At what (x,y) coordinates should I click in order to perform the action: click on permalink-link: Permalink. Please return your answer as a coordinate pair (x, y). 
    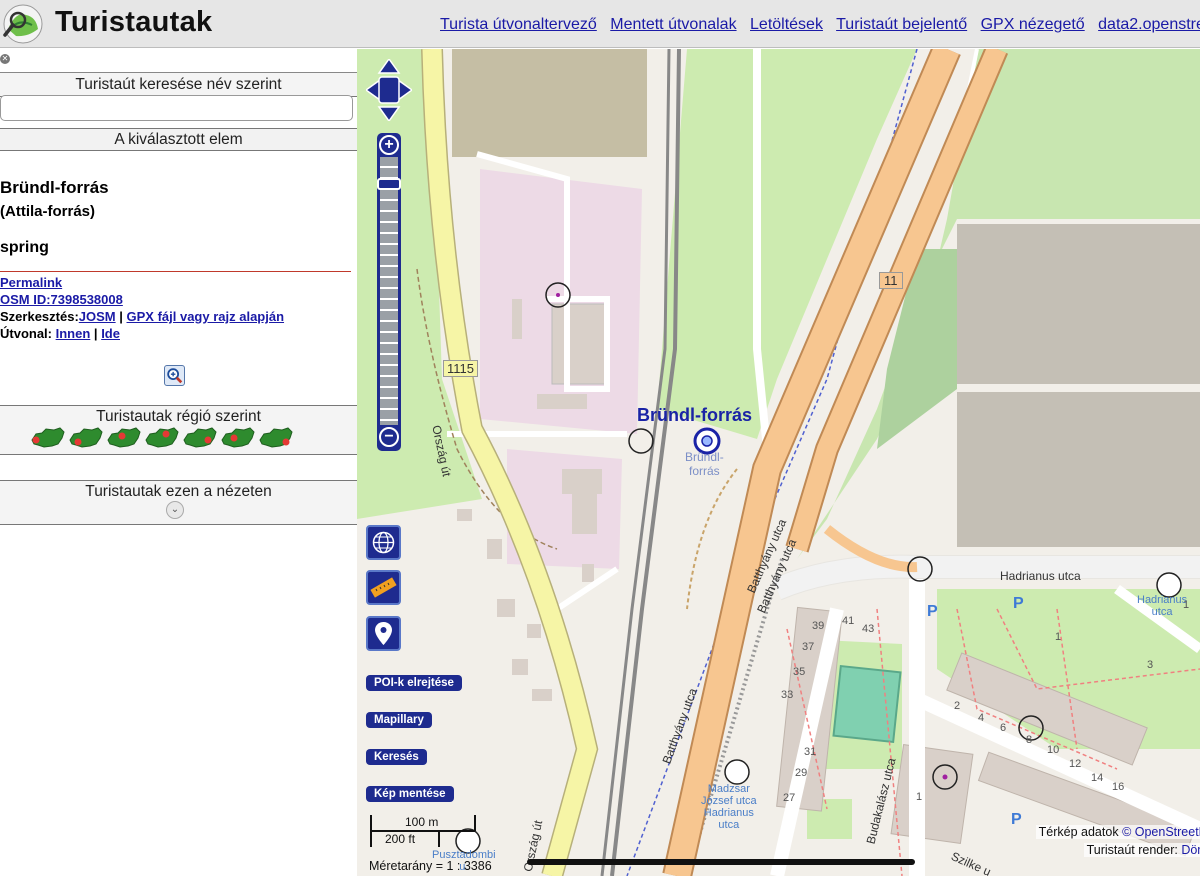
    Looking at the image, I should click on (31, 282).